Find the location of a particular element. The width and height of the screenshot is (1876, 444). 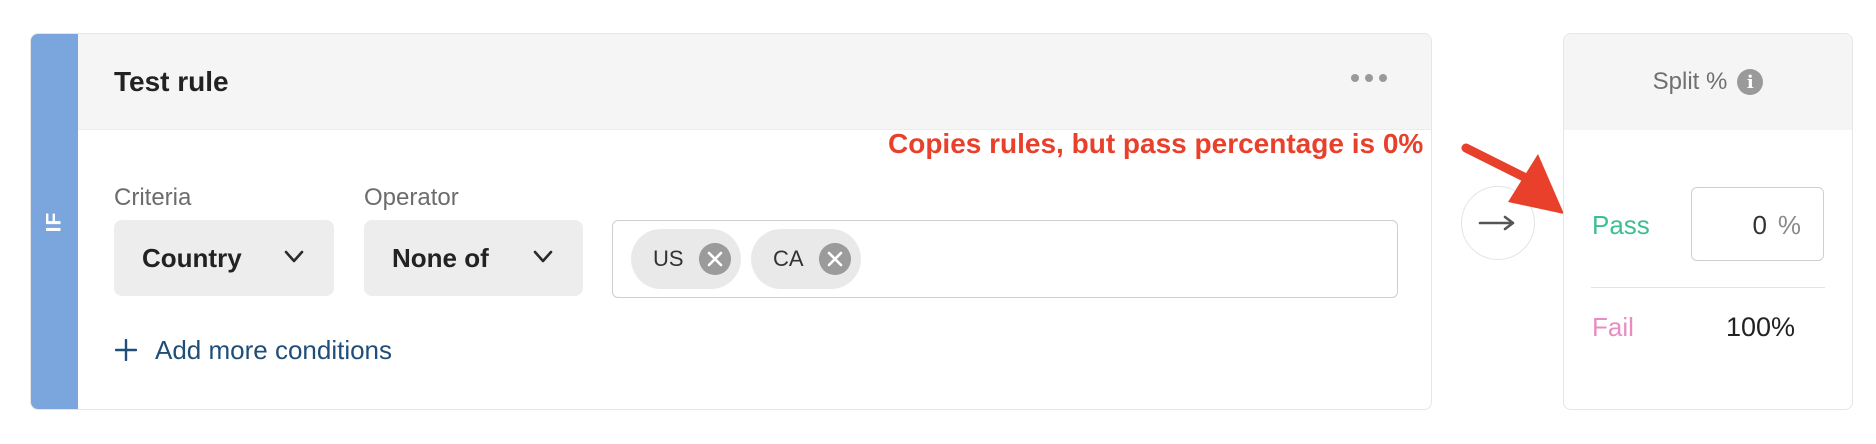

fail-percentage-value: 100% is located at coordinates (1760, 327).